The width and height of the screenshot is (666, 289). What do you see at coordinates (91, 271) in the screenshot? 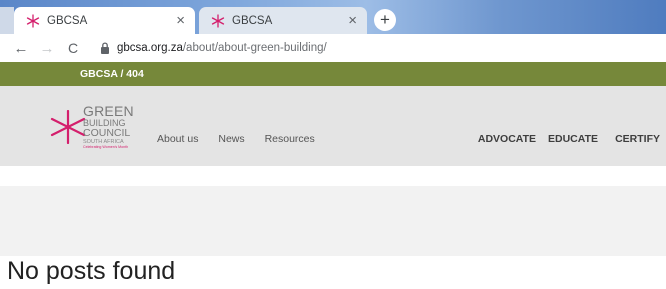
I see `no-posts-message: No posts found` at bounding box center [91, 271].